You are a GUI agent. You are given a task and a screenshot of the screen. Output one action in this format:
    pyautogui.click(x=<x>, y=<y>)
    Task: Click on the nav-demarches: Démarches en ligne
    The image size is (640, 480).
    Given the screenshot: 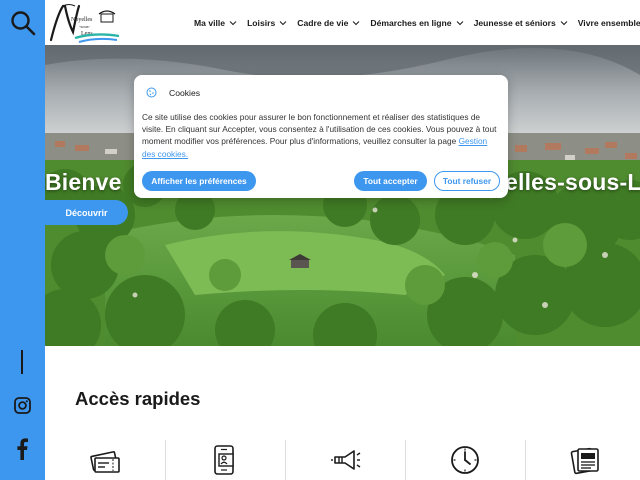 What is the action you would take?
    pyautogui.click(x=416, y=23)
    